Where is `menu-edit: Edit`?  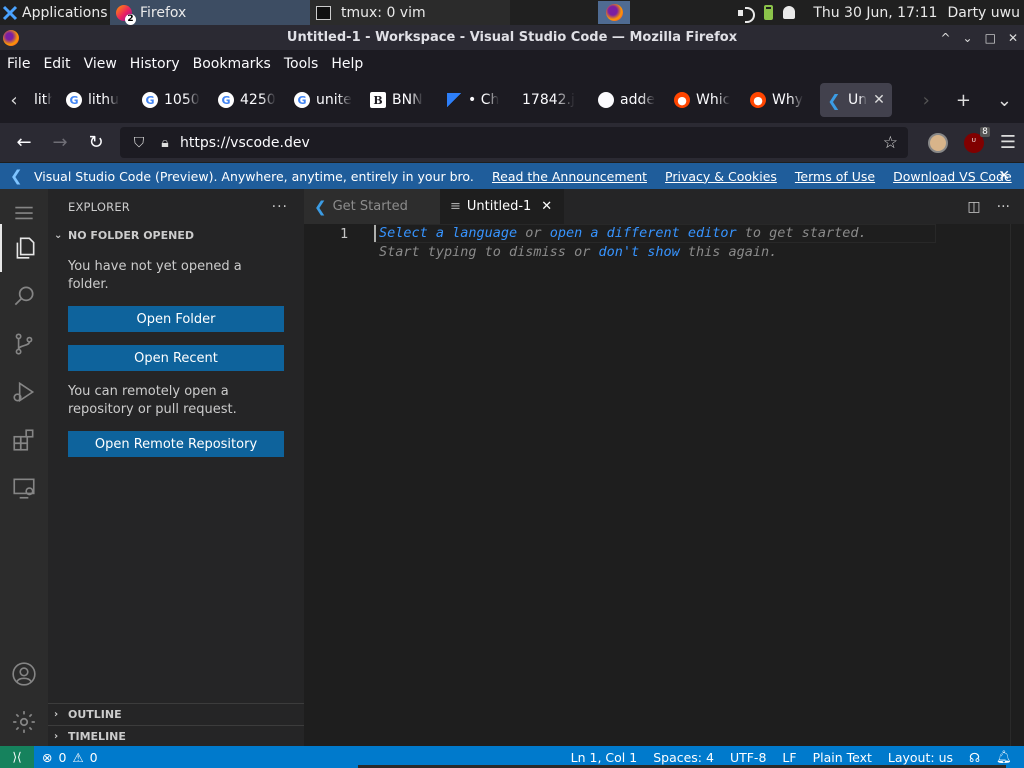 menu-edit: Edit is located at coordinates (56, 64).